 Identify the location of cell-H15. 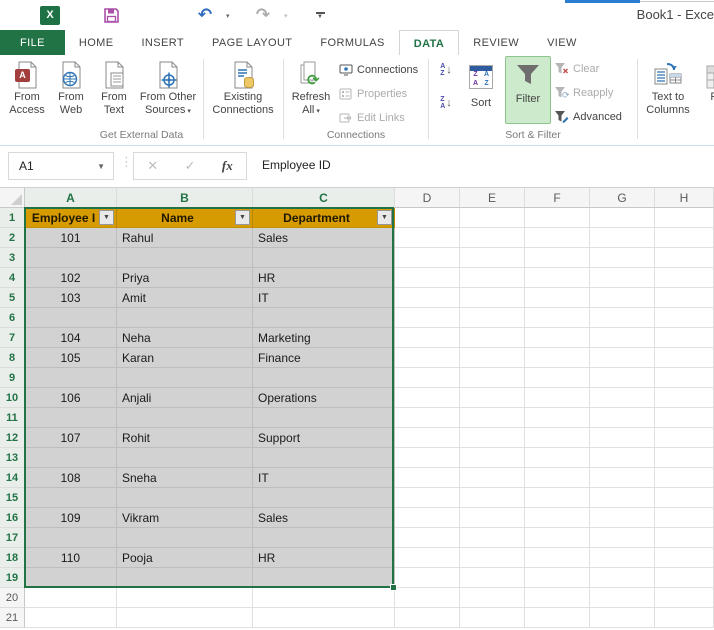
(684, 498).